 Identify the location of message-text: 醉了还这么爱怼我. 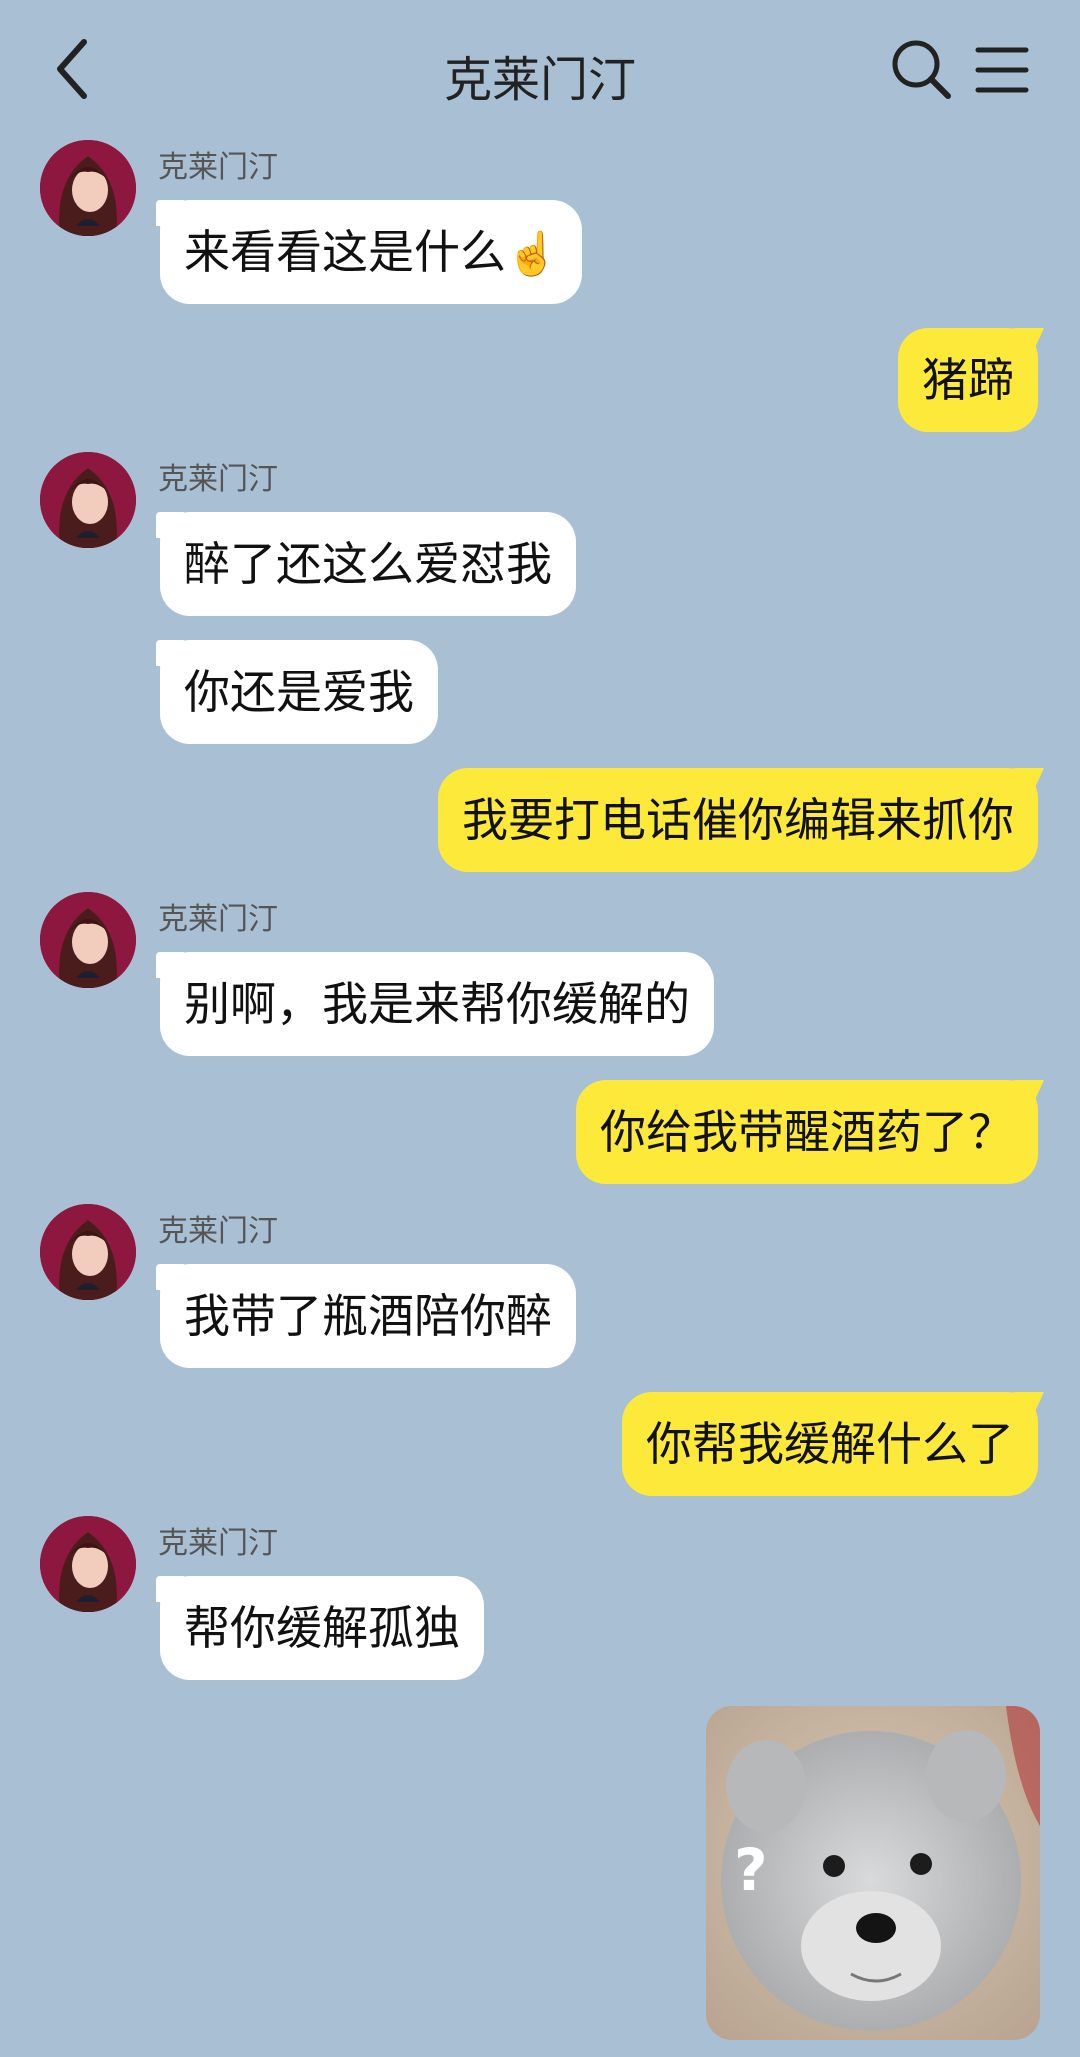
(368, 564).